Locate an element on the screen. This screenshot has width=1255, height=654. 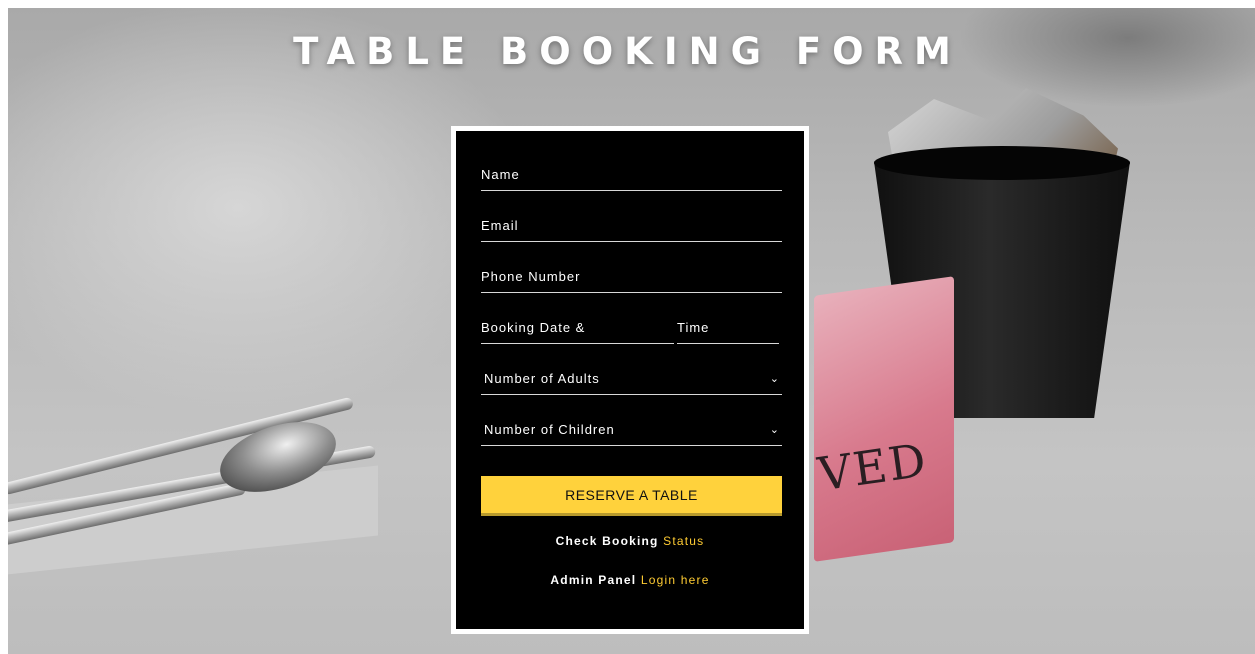
admin-panel-prefix: Admin Panel is located at coordinates (593, 580).